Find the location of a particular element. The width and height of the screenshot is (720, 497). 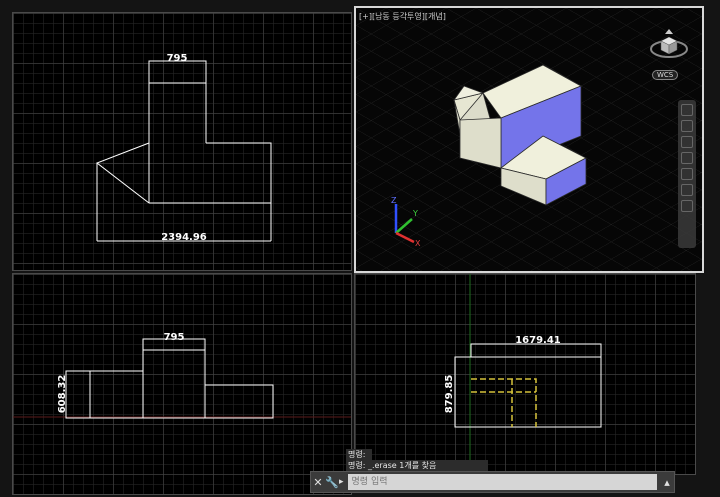

viewport-label: [+][남동 등각투영][개념] is located at coordinates (402, 16).